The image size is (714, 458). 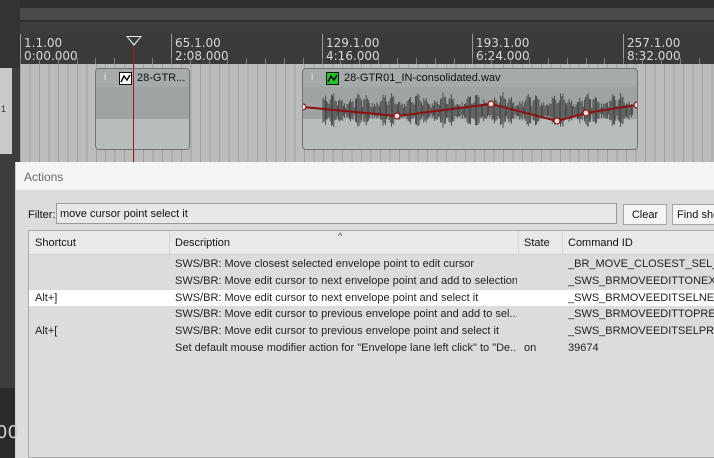 What do you see at coordinates (198, 43) in the screenshot?
I see `ruler-bar-label: 65.1.00` at bounding box center [198, 43].